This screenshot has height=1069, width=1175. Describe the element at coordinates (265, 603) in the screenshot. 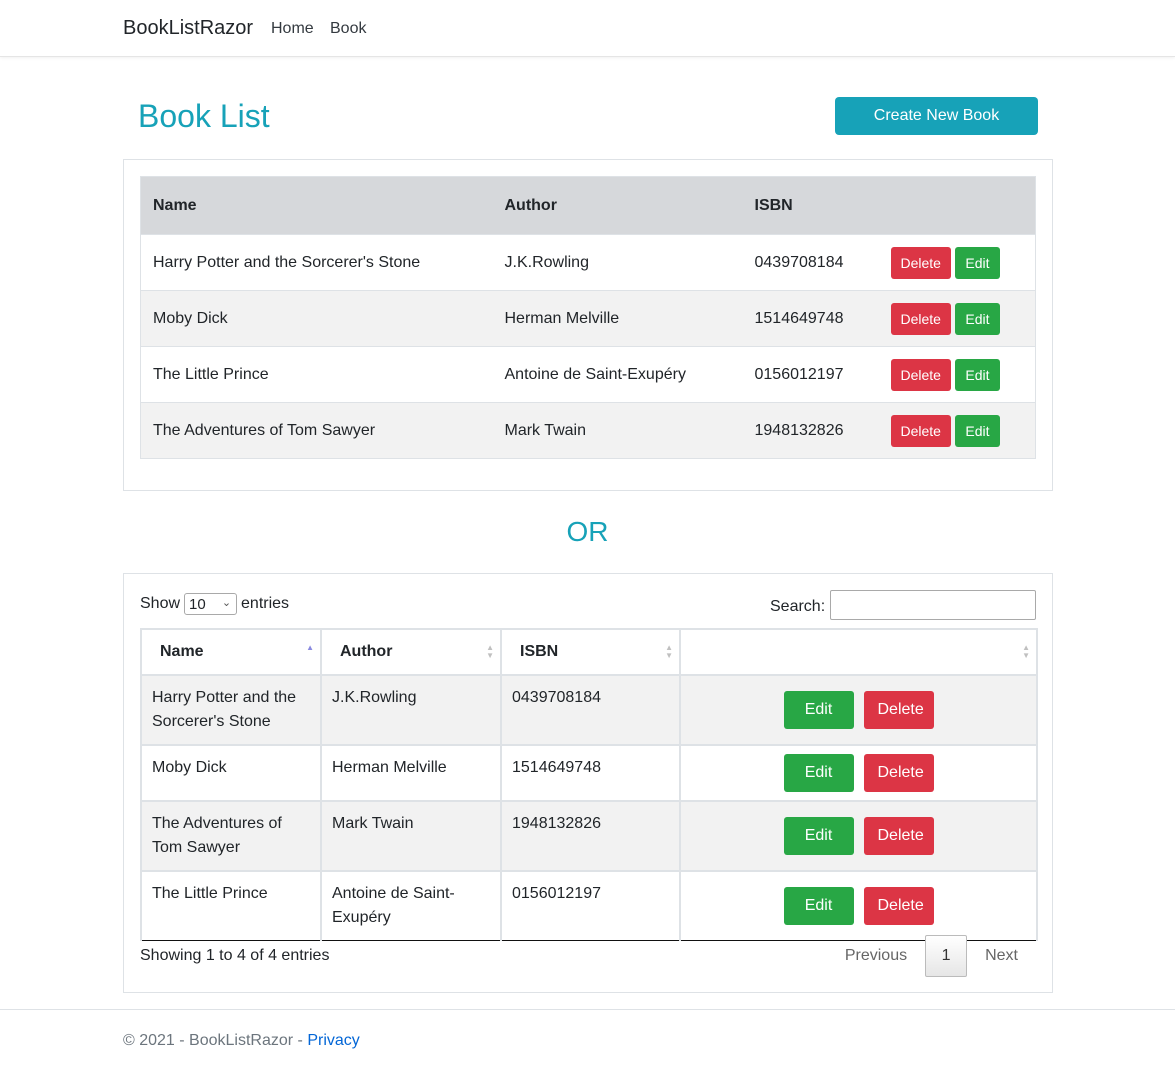

I see `entries-label: entries` at that location.